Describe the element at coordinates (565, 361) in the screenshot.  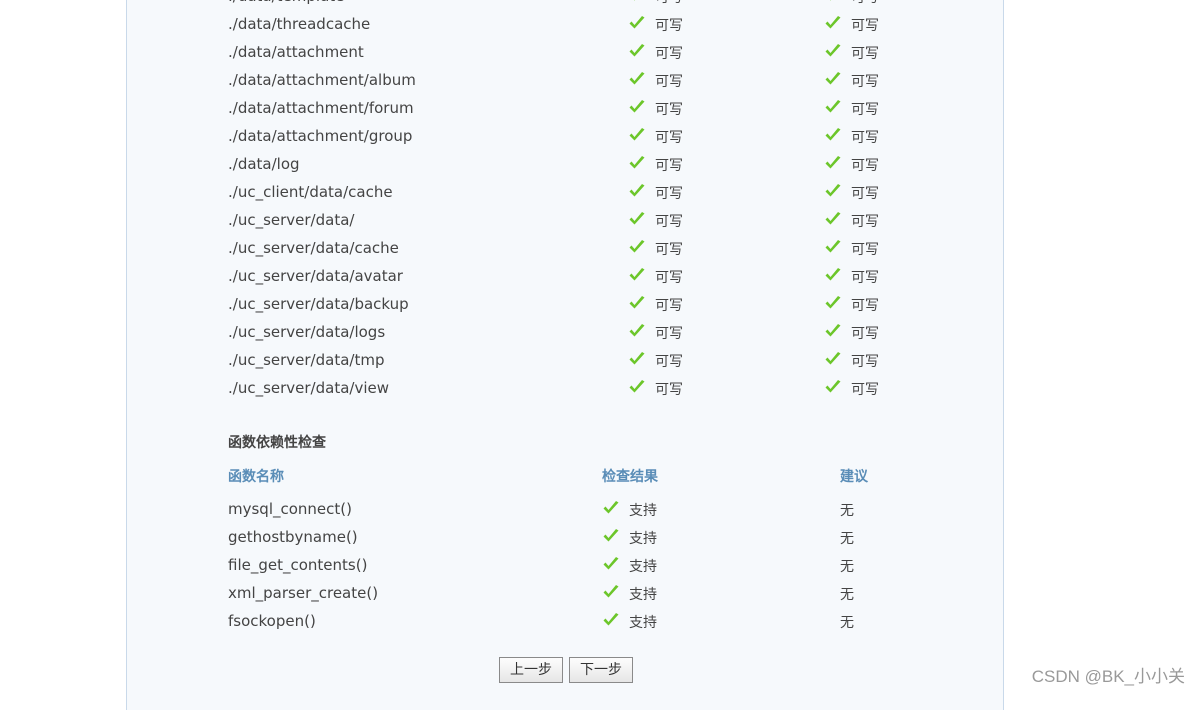
I see `directory-row: ./uc_server/data/tmp 可写 可写` at that location.